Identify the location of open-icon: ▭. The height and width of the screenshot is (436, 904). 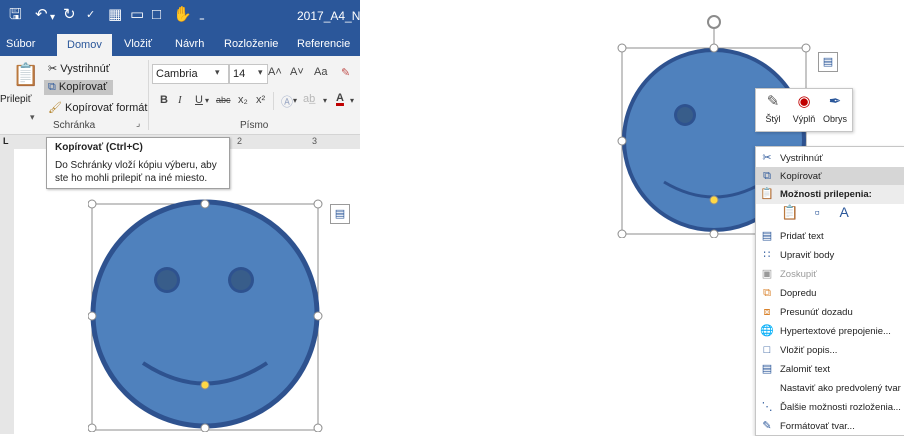
(137, 15).